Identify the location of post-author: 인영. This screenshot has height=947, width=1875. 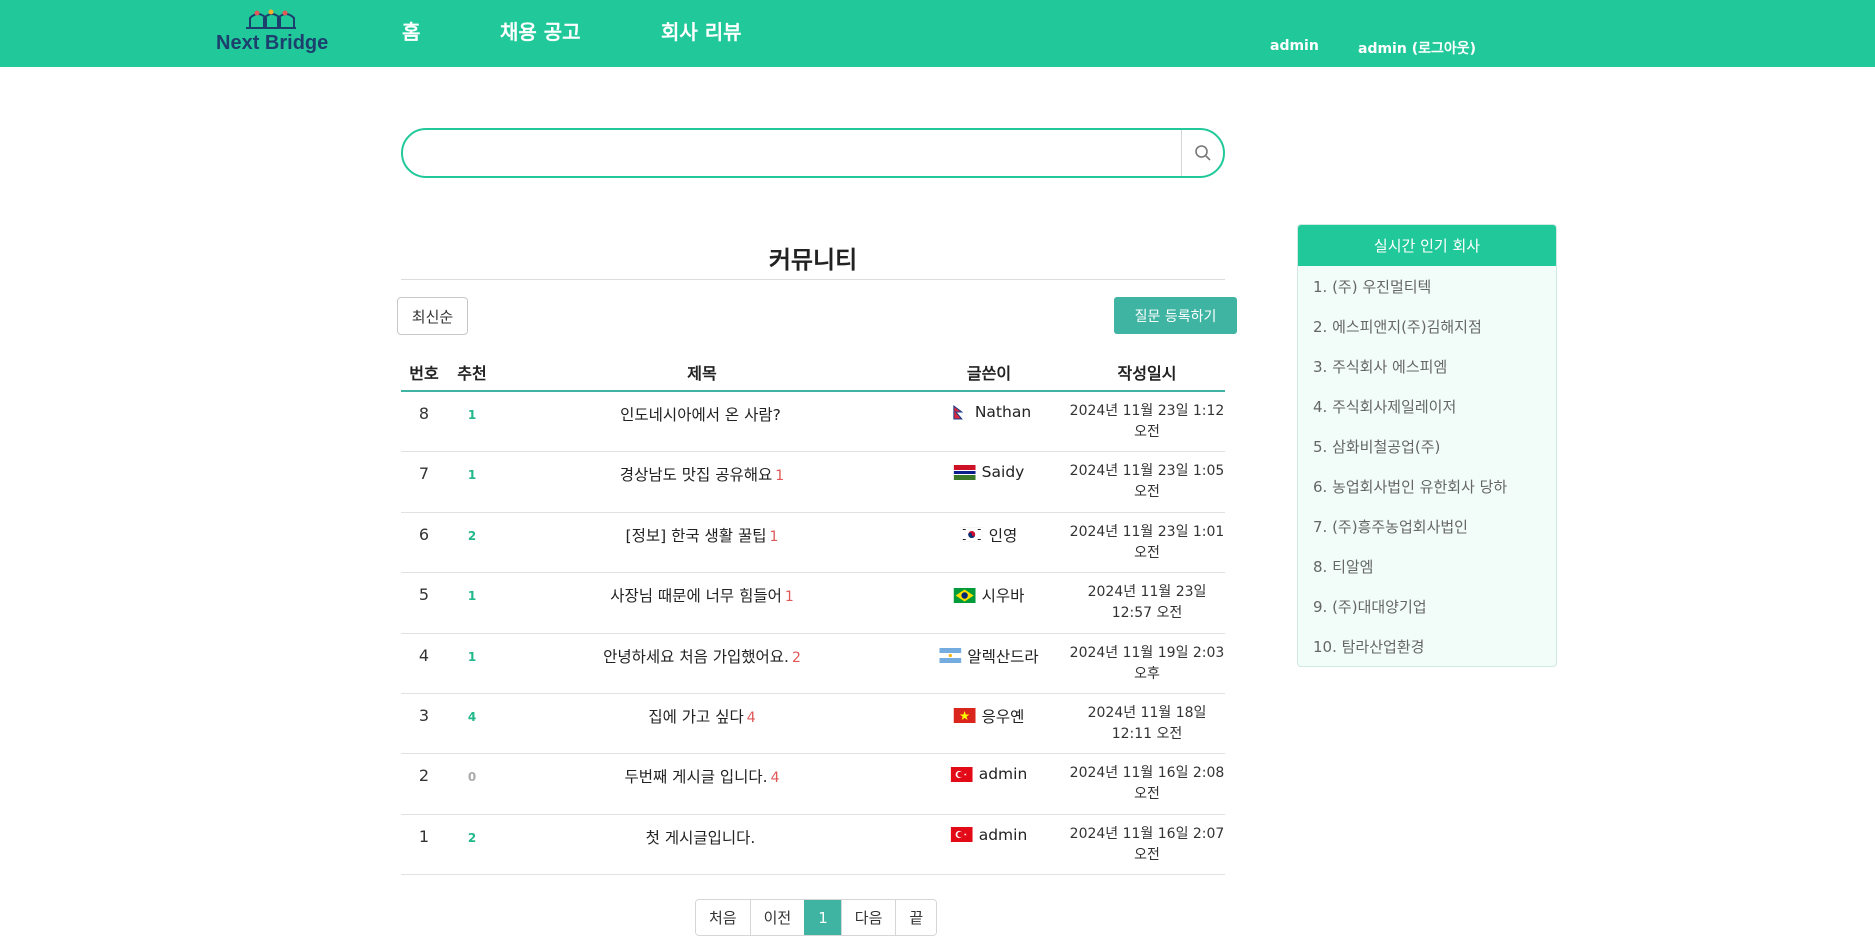
(989, 535).